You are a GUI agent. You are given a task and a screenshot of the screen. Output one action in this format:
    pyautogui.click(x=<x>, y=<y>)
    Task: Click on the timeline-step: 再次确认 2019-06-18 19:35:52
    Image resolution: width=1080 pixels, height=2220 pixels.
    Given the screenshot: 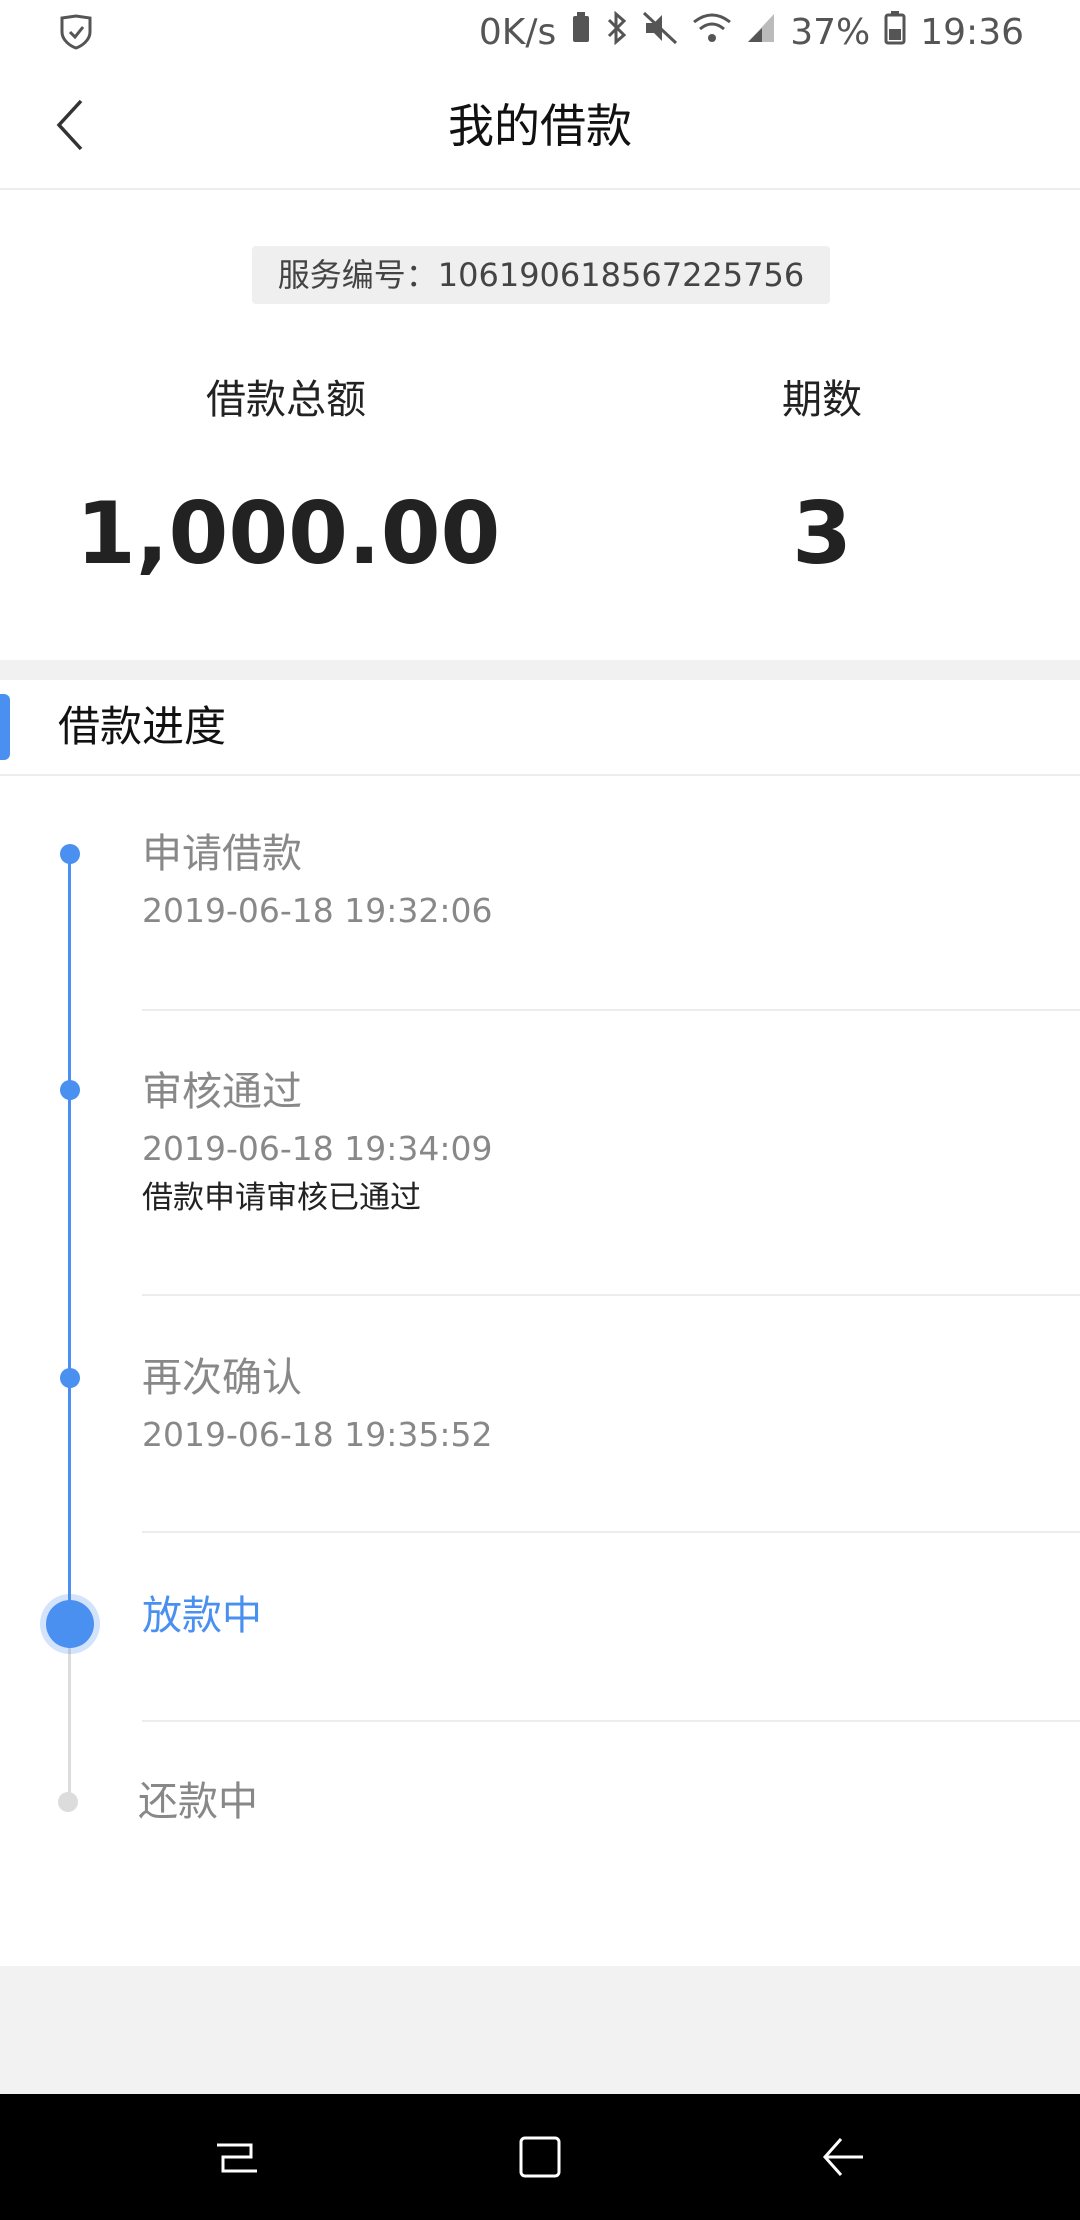 What is the action you would take?
    pyautogui.click(x=611, y=1405)
    